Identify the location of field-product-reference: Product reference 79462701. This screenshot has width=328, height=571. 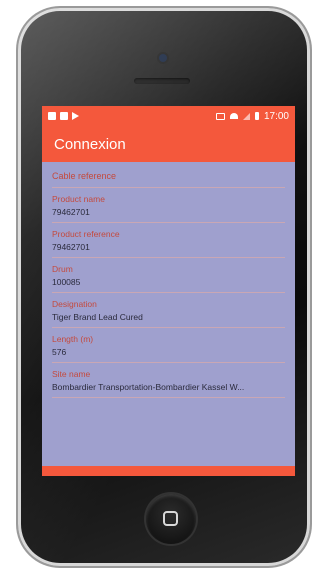
(168, 240).